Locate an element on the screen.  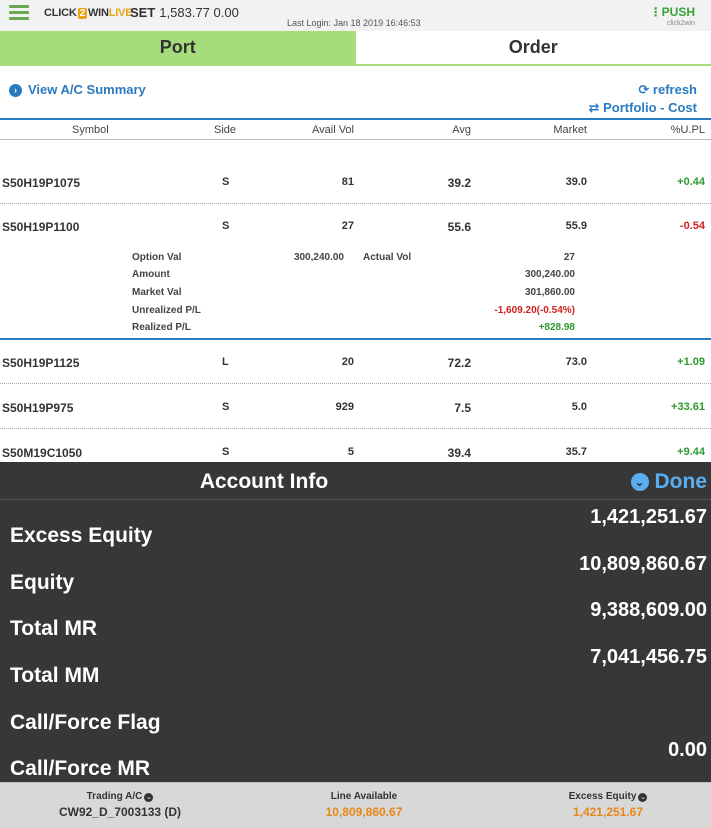
account-value: 7,041,456.75 is located at coordinates (648, 657).